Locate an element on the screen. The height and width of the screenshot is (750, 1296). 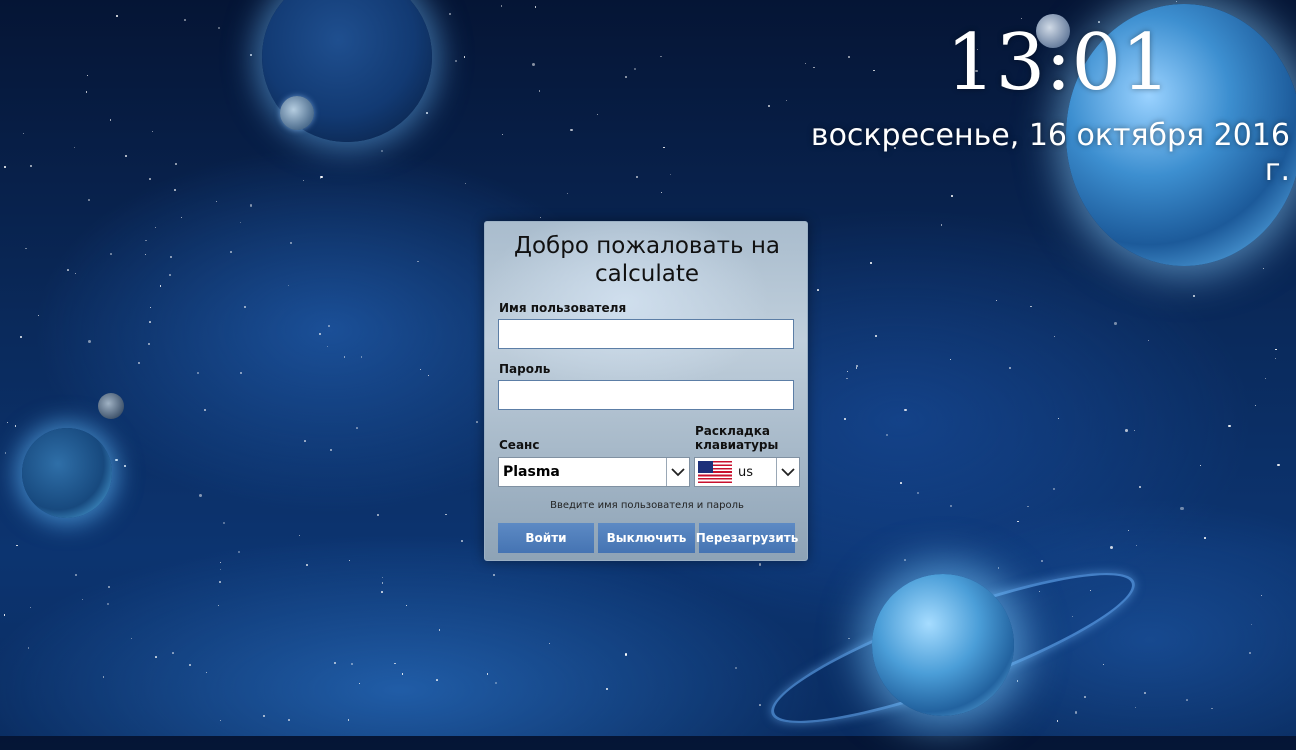
login-hint: Введите имя пользователя и пароль is located at coordinates (647, 505).